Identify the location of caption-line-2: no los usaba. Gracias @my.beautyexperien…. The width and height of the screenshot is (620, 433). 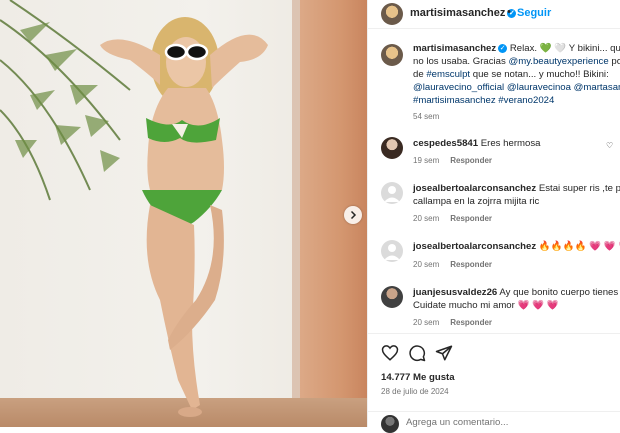
(516, 61).